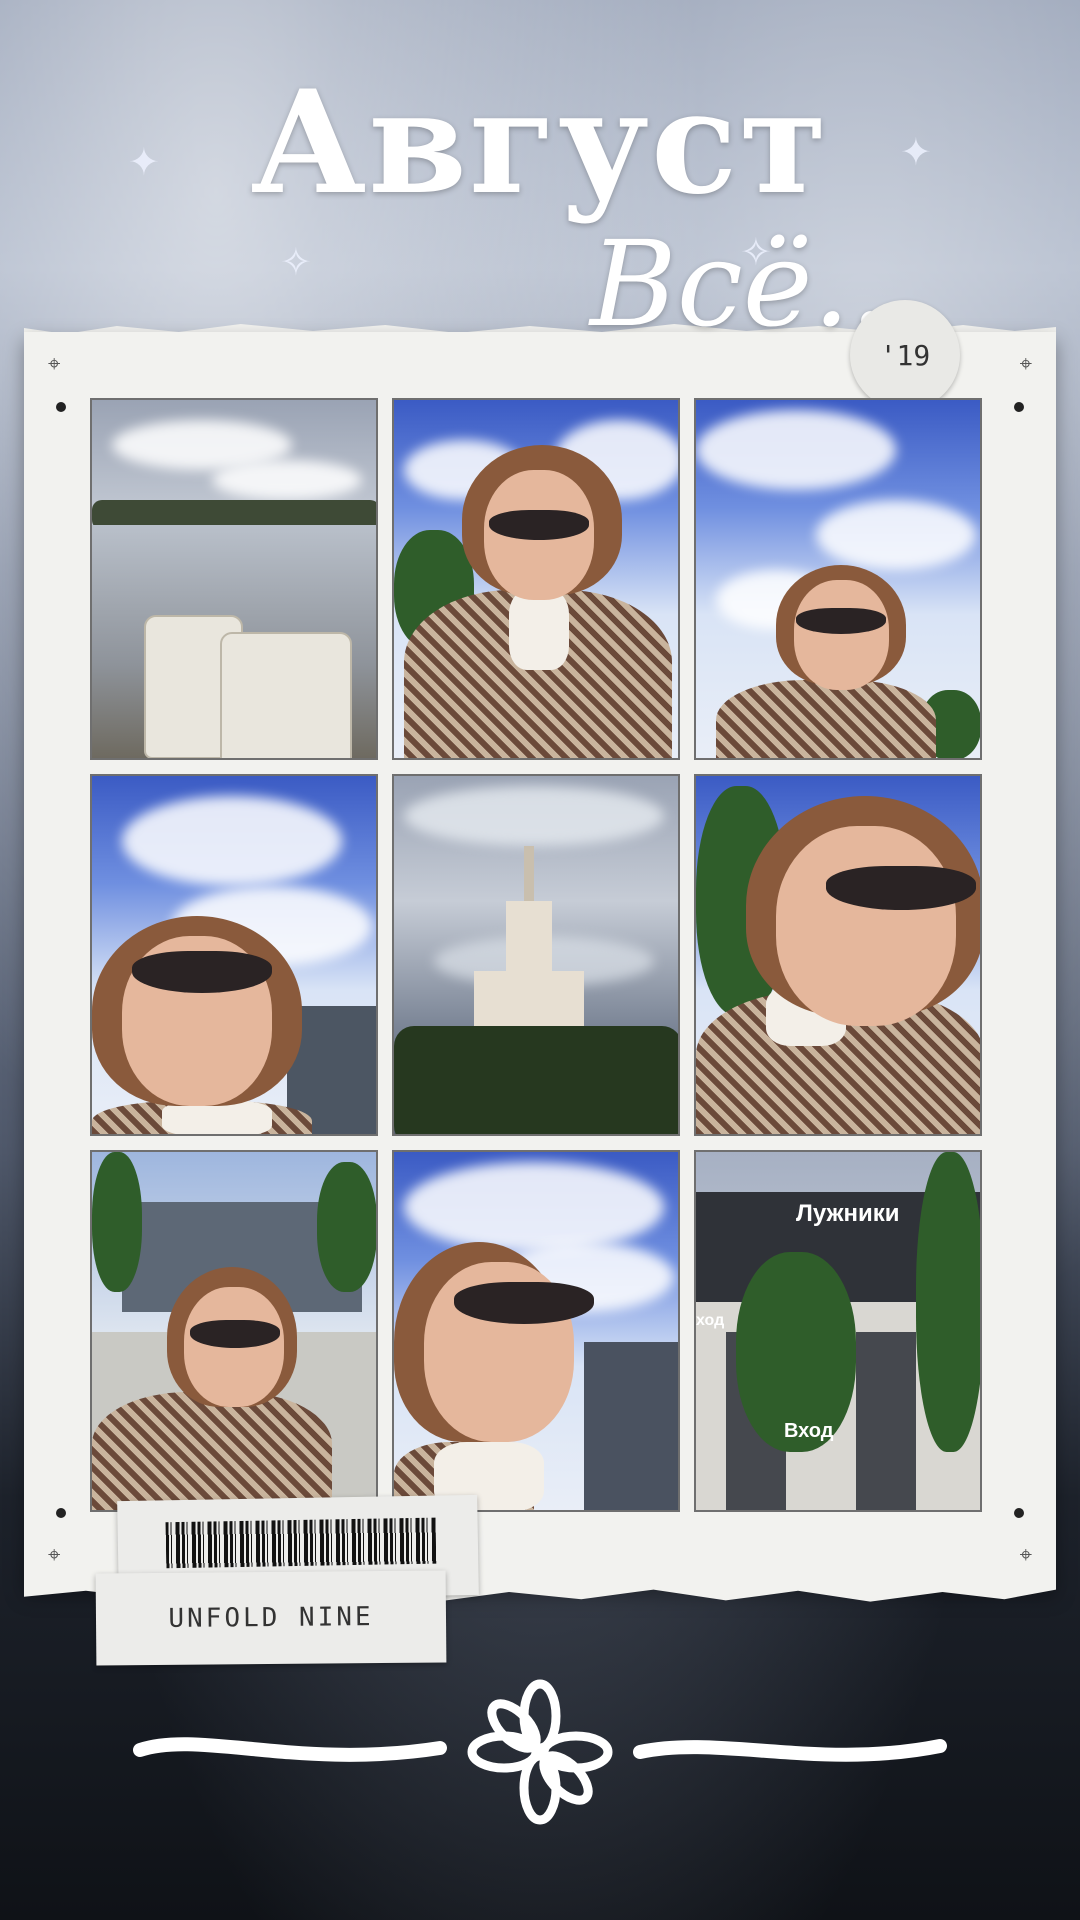 This screenshot has height=1920, width=1080. What do you see at coordinates (296, 262) in the screenshot?
I see `sparkle-icon: ✧` at bounding box center [296, 262].